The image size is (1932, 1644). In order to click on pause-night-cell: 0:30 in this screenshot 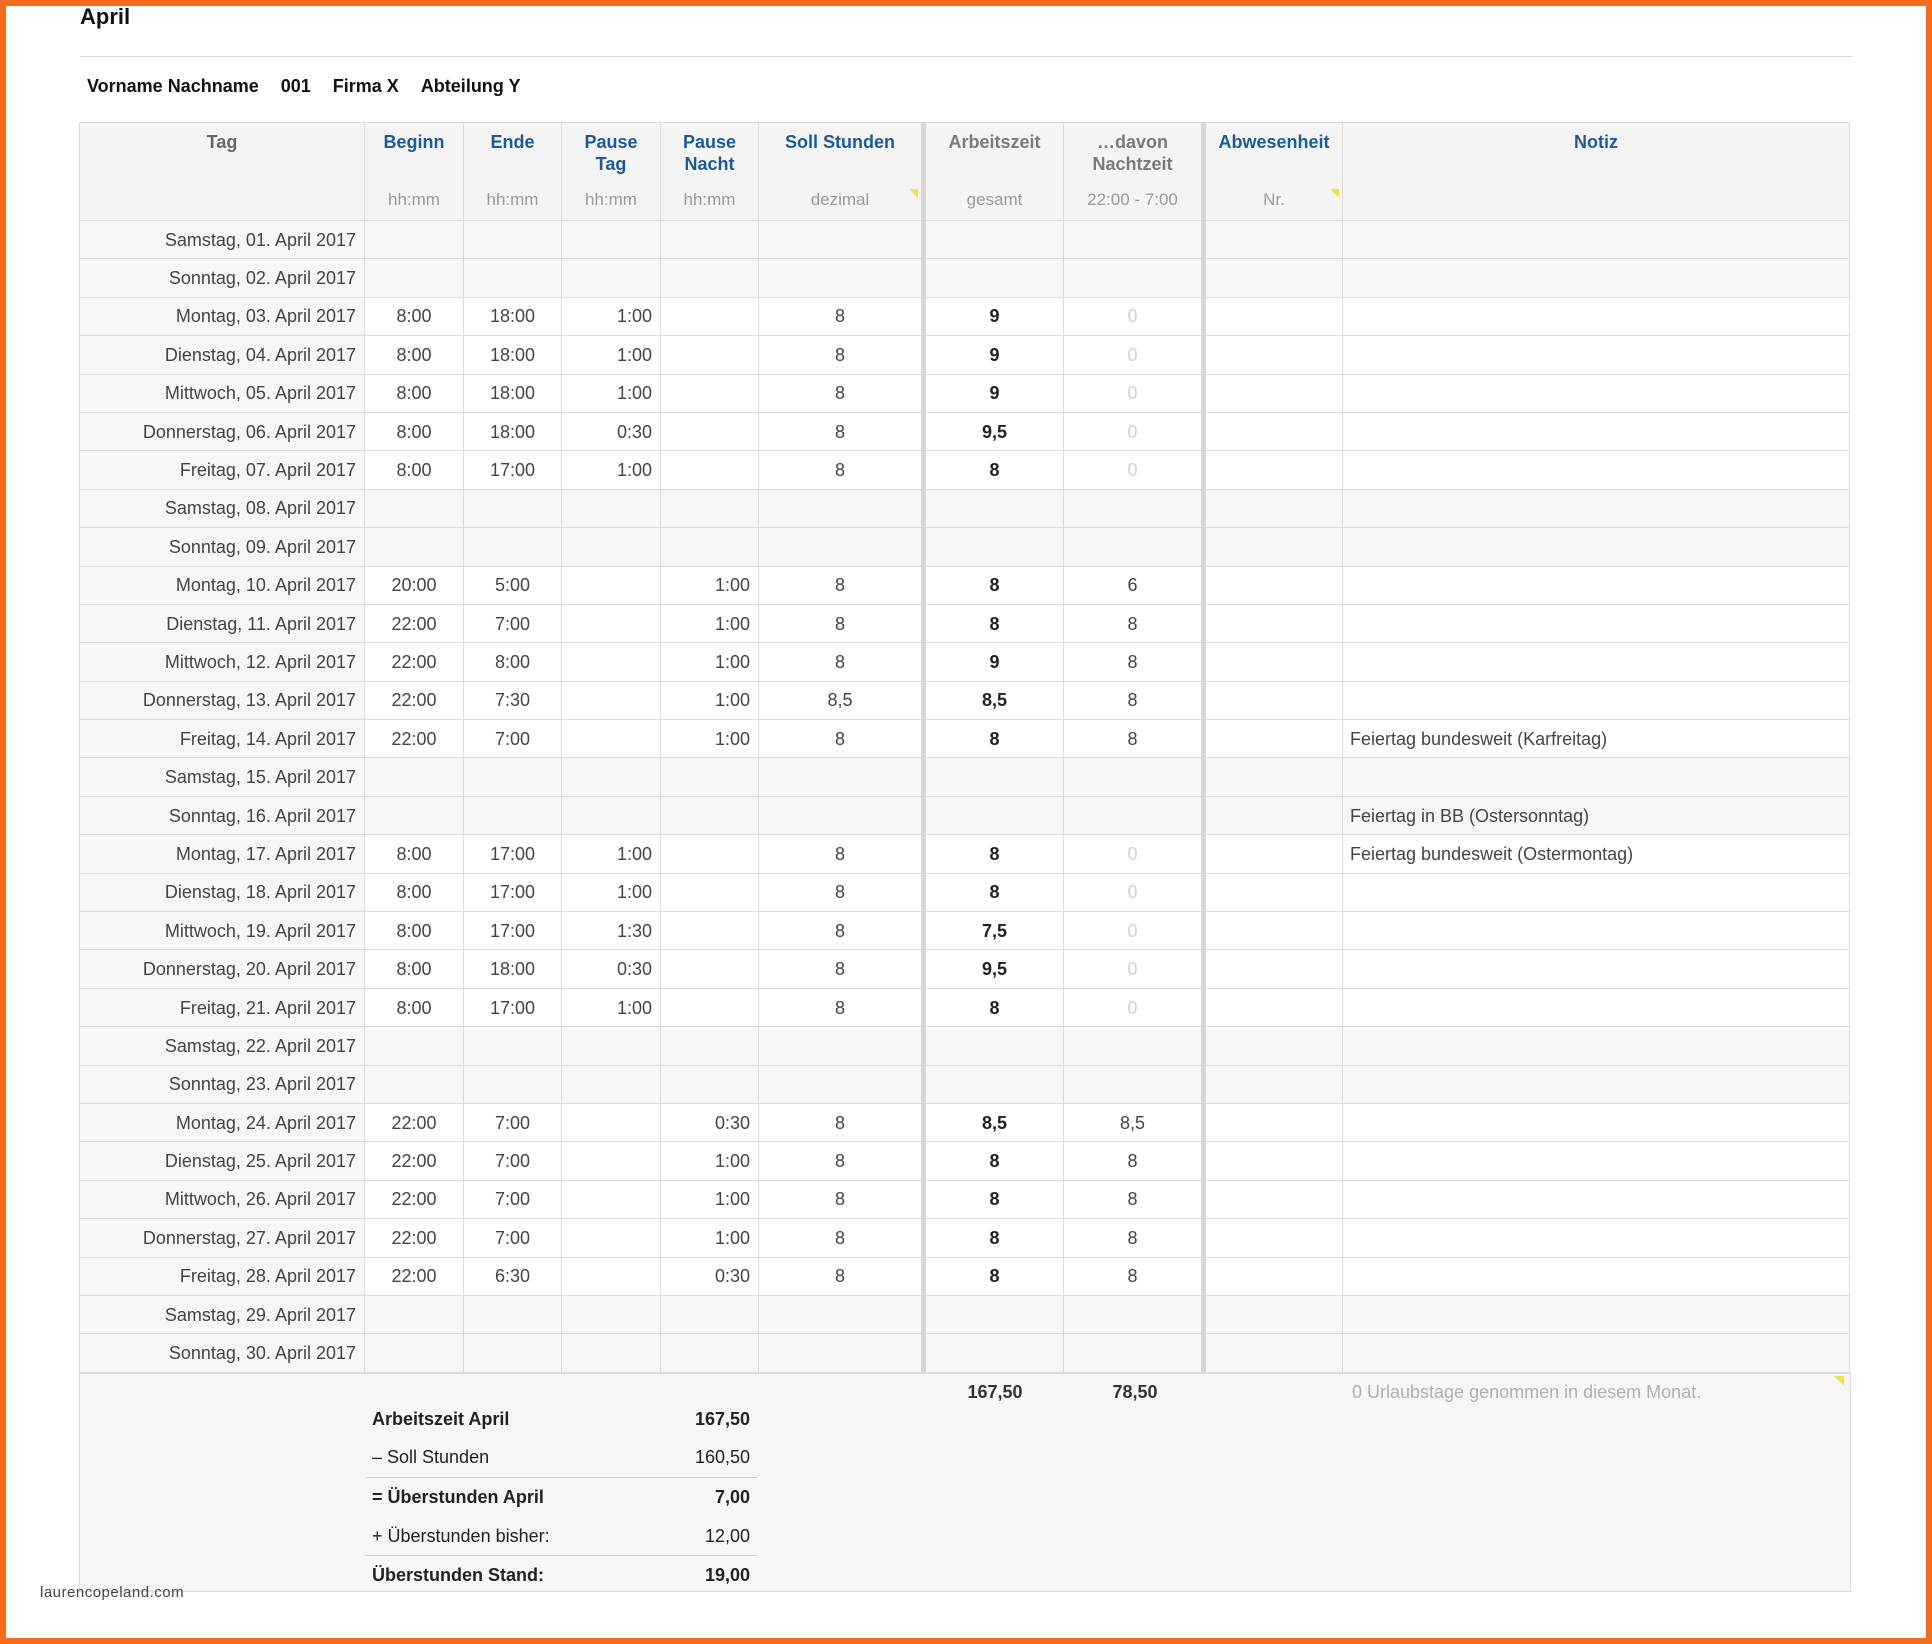, I will do `click(709, 1122)`.